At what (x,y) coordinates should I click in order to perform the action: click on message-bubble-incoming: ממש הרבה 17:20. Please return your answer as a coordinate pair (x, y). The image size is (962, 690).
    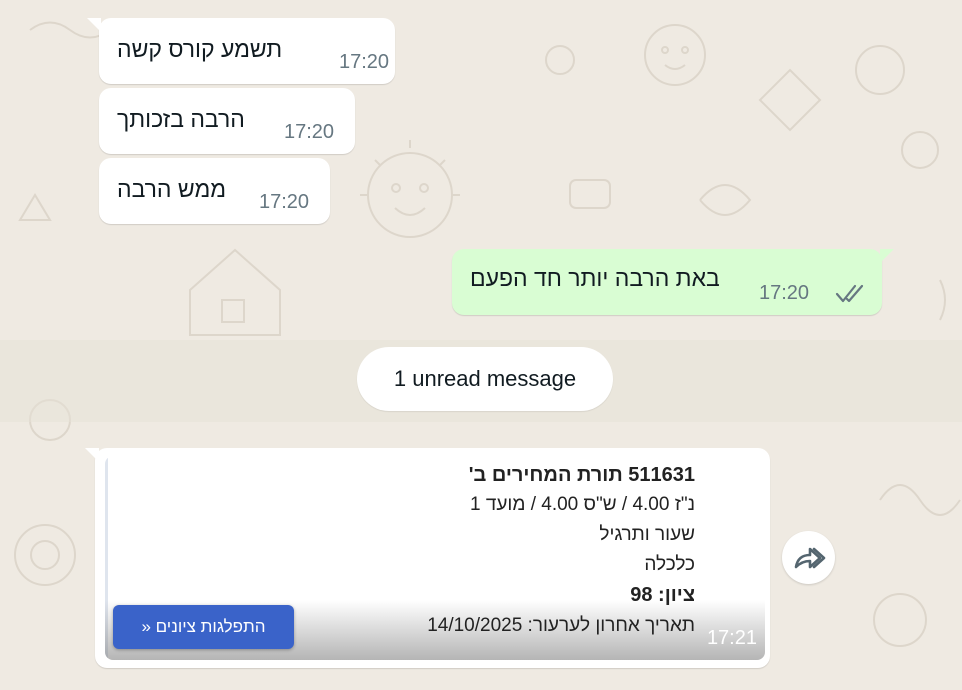
    Looking at the image, I should click on (214, 191).